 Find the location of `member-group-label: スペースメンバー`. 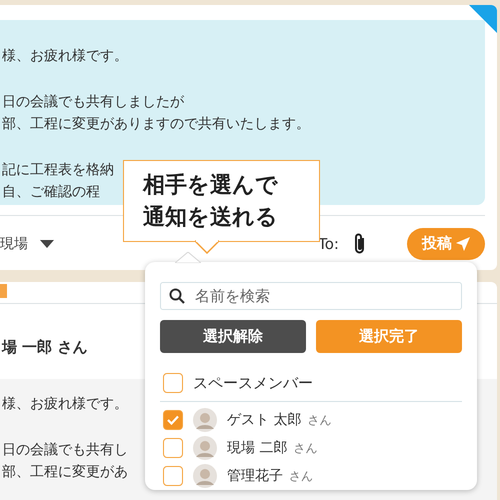

member-group-label: スペースメンバー is located at coordinates (253, 383).